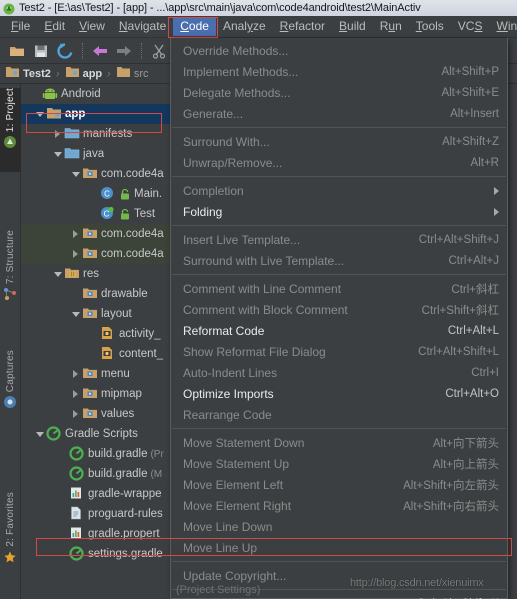  I want to click on menu-window: Wind, so click(503, 26).